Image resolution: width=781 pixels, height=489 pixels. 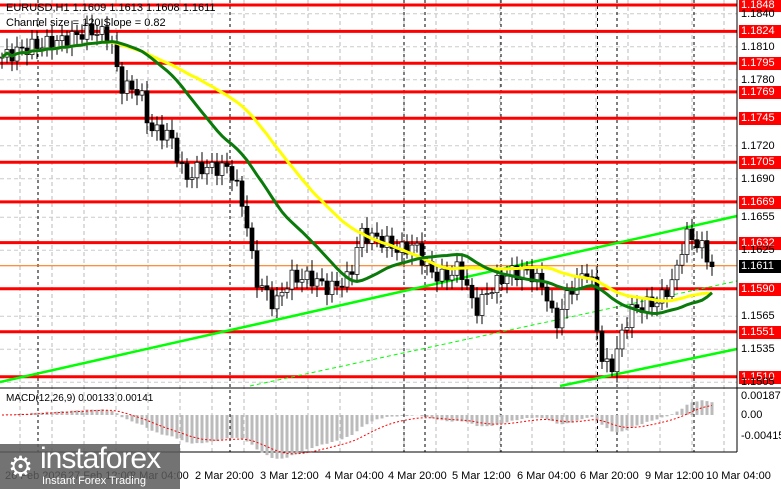 What do you see at coordinates (111, 8) in the screenshot?
I see `chart-title: EURUSD,H1 1.1609 1.1613 1.1608 1.1611` at bounding box center [111, 8].